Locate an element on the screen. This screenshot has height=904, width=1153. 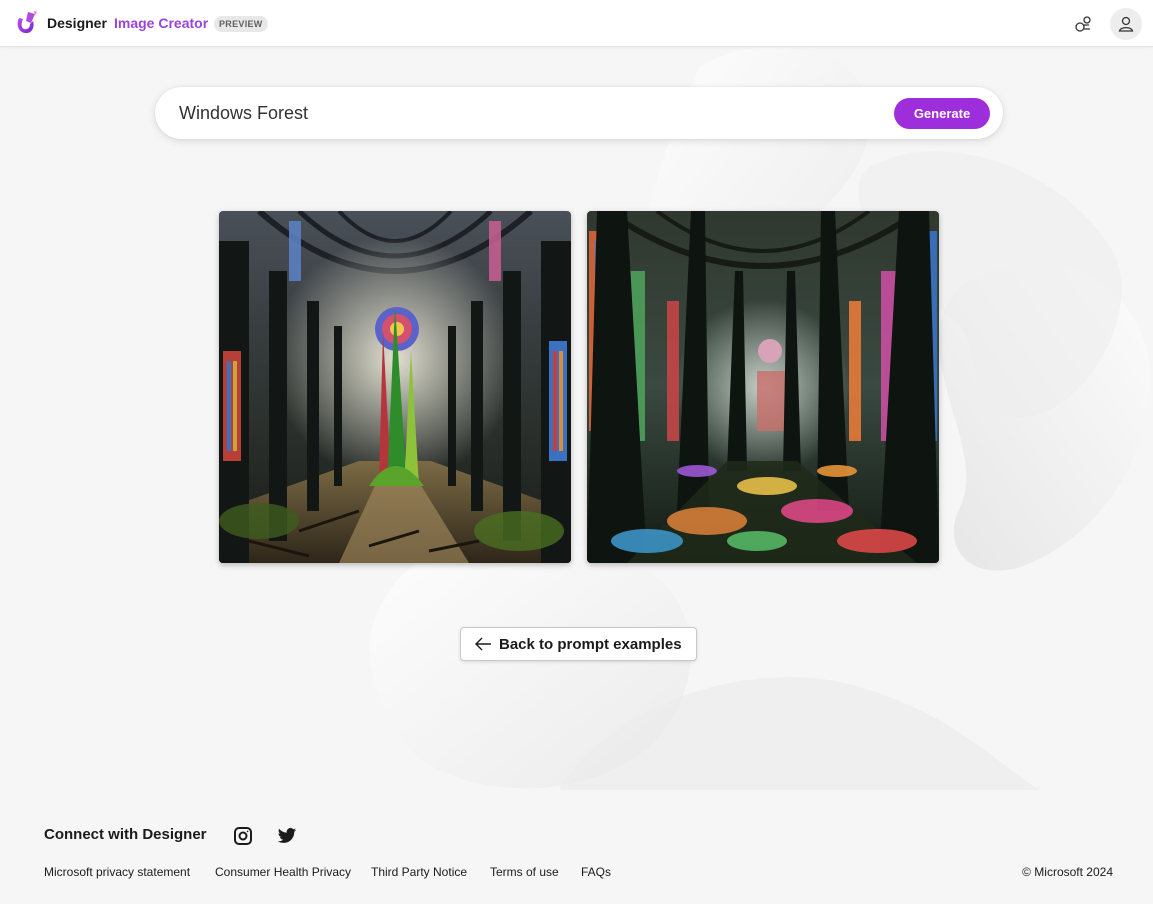
prompt-bar: Generate is located at coordinates (579, 113).